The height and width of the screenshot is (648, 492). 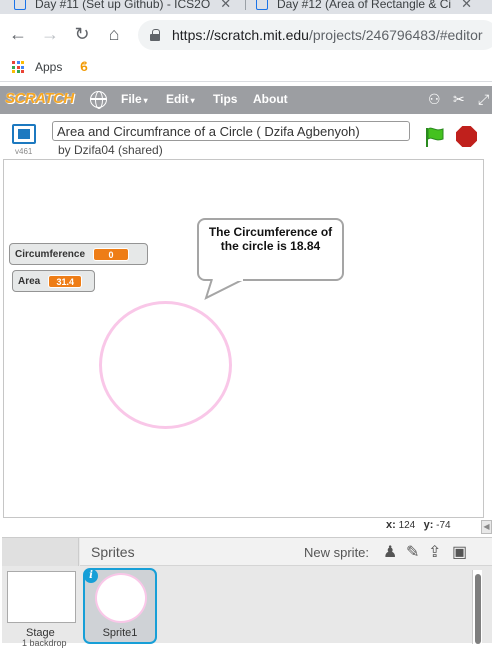 What do you see at coordinates (84, 66) in the screenshot?
I see `bookmark-icon: ϐ` at bounding box center [84, 66].